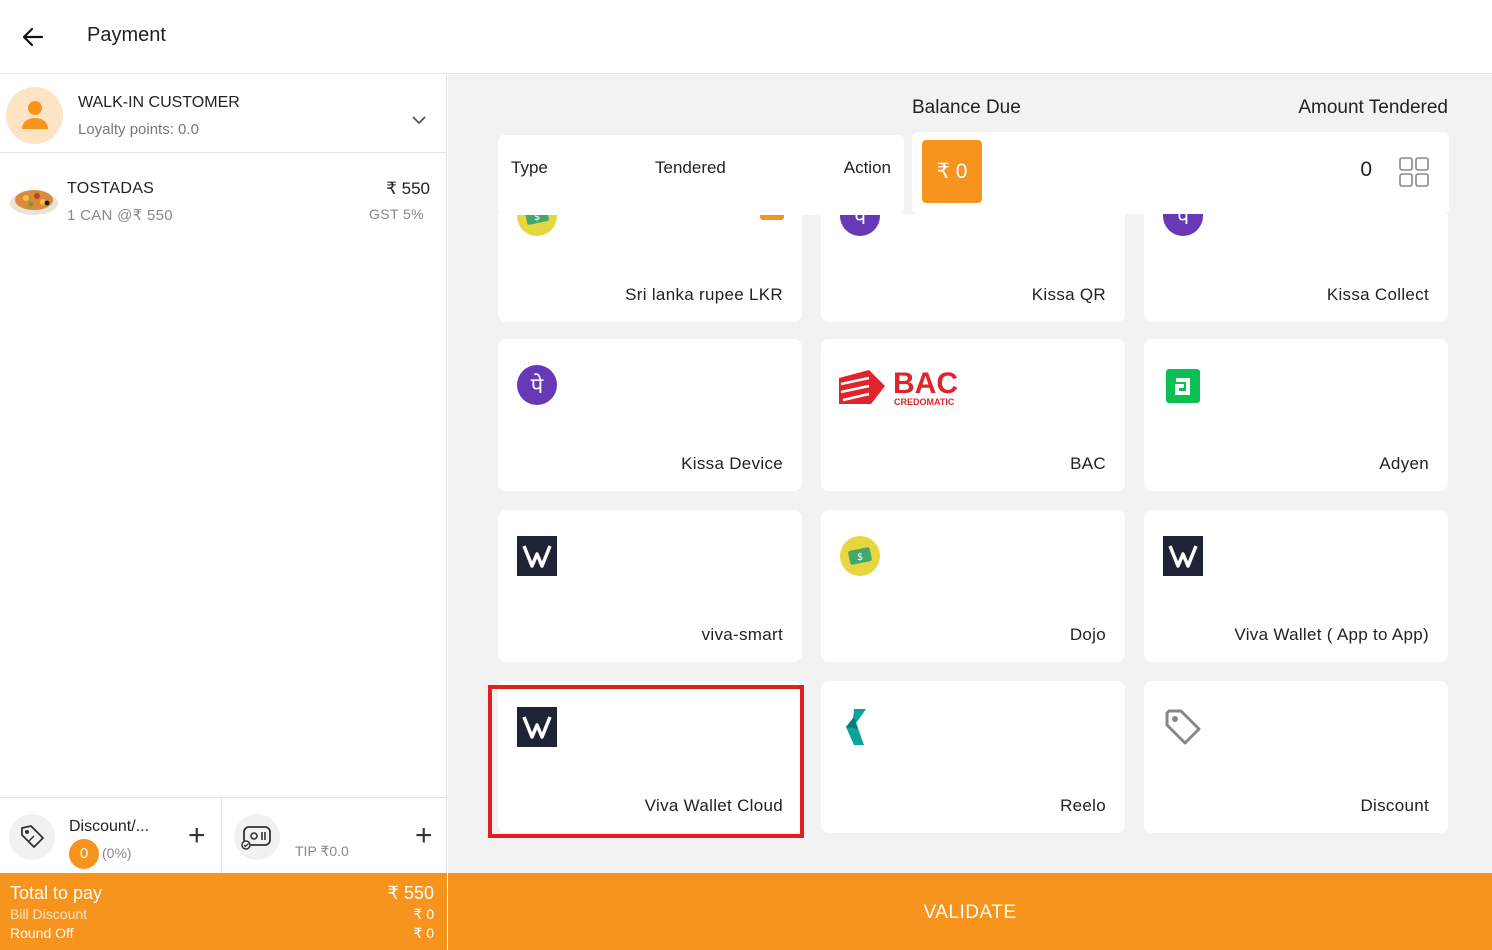 This screenshot has height=950, width=1492. What do you see at coordinates (1296, 757) in the screenshot?
I see `payment-method-card: Discount` at bounding box center [1296, 757].